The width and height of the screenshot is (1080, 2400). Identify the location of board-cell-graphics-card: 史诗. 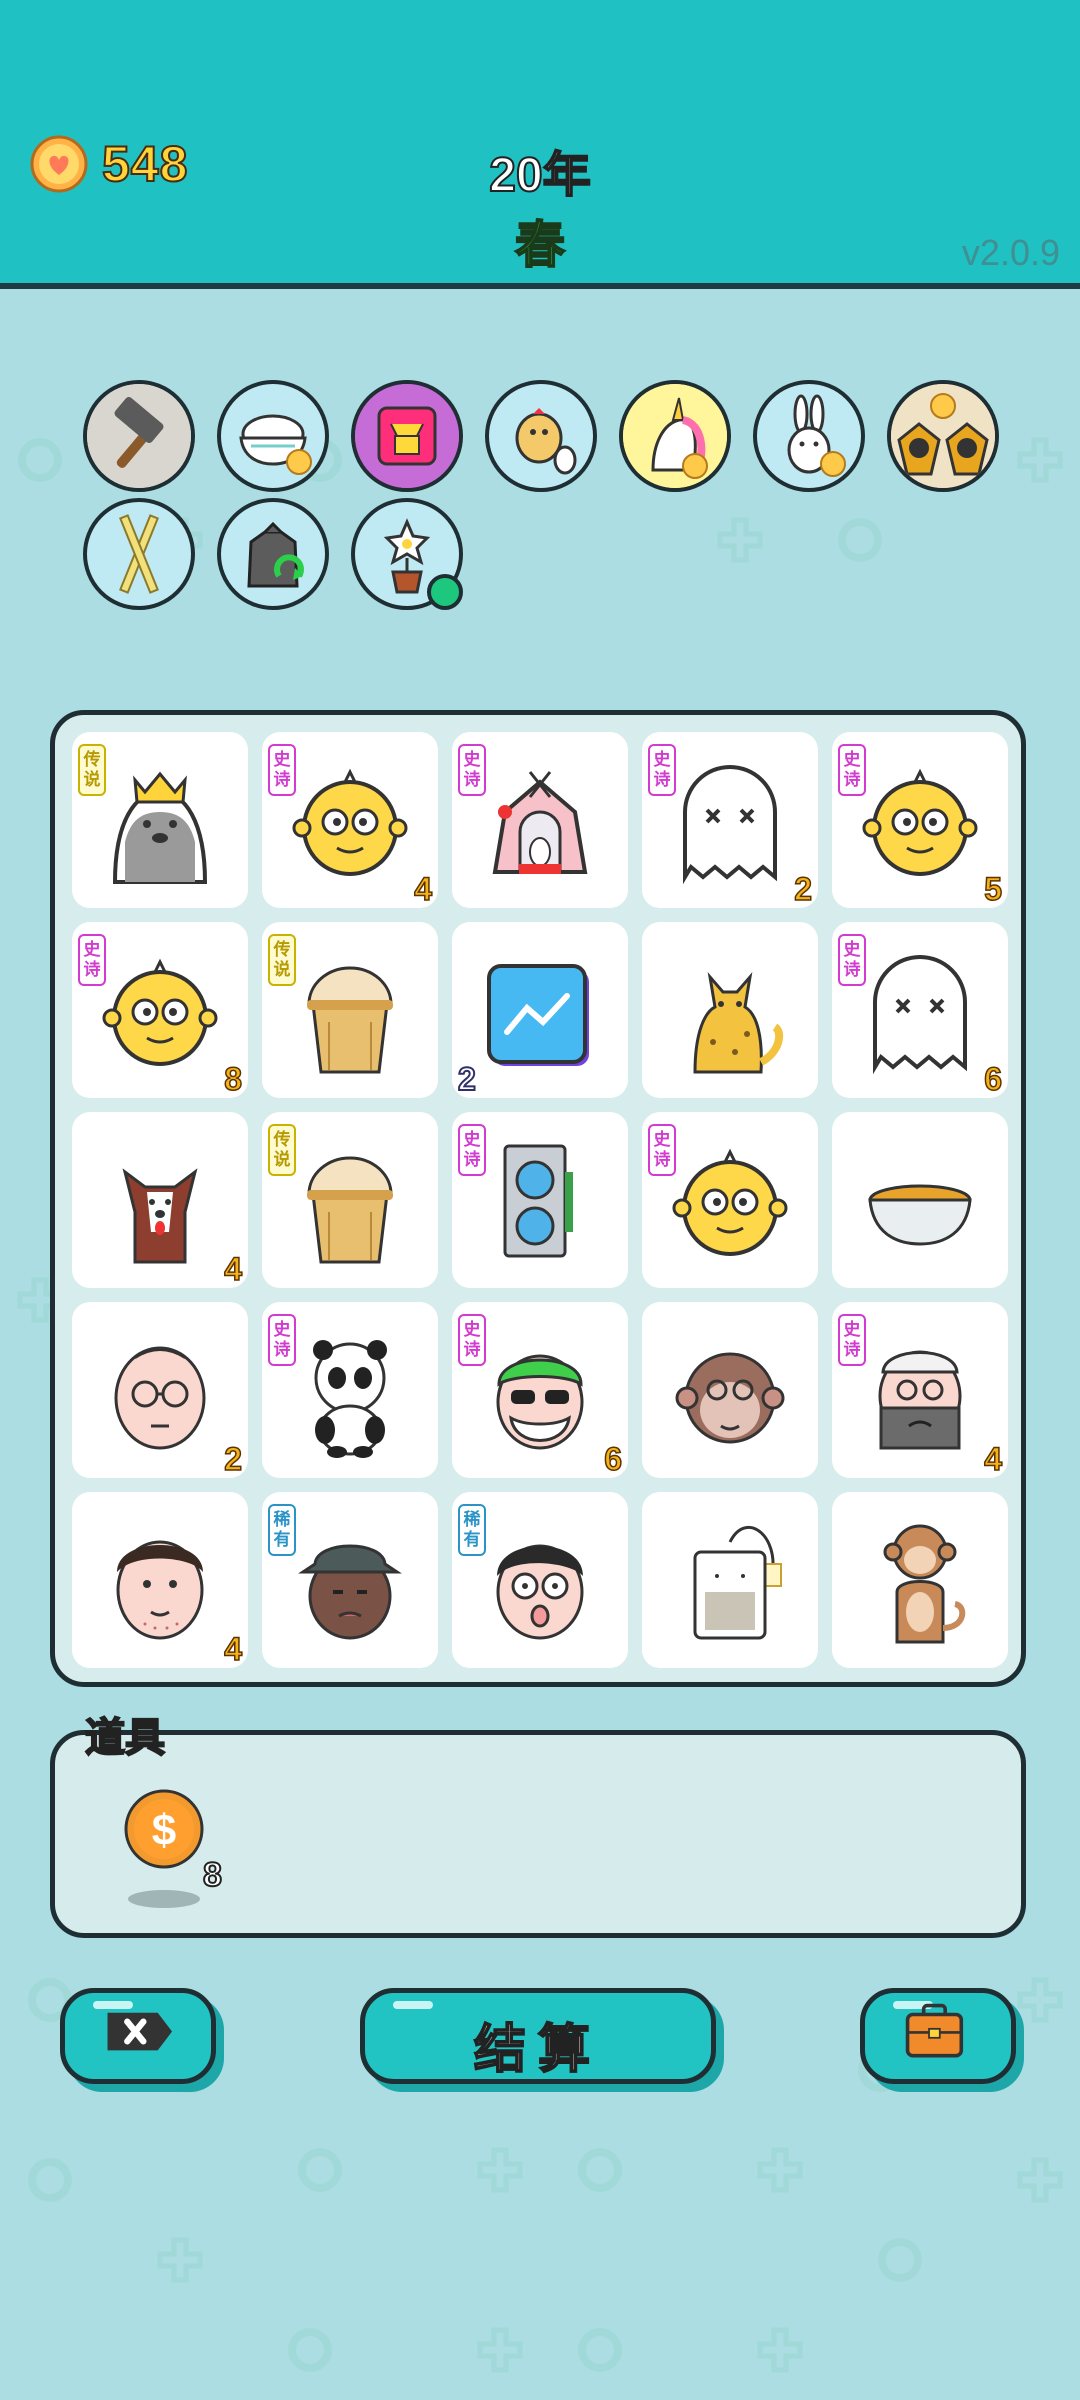
(540, 1200).